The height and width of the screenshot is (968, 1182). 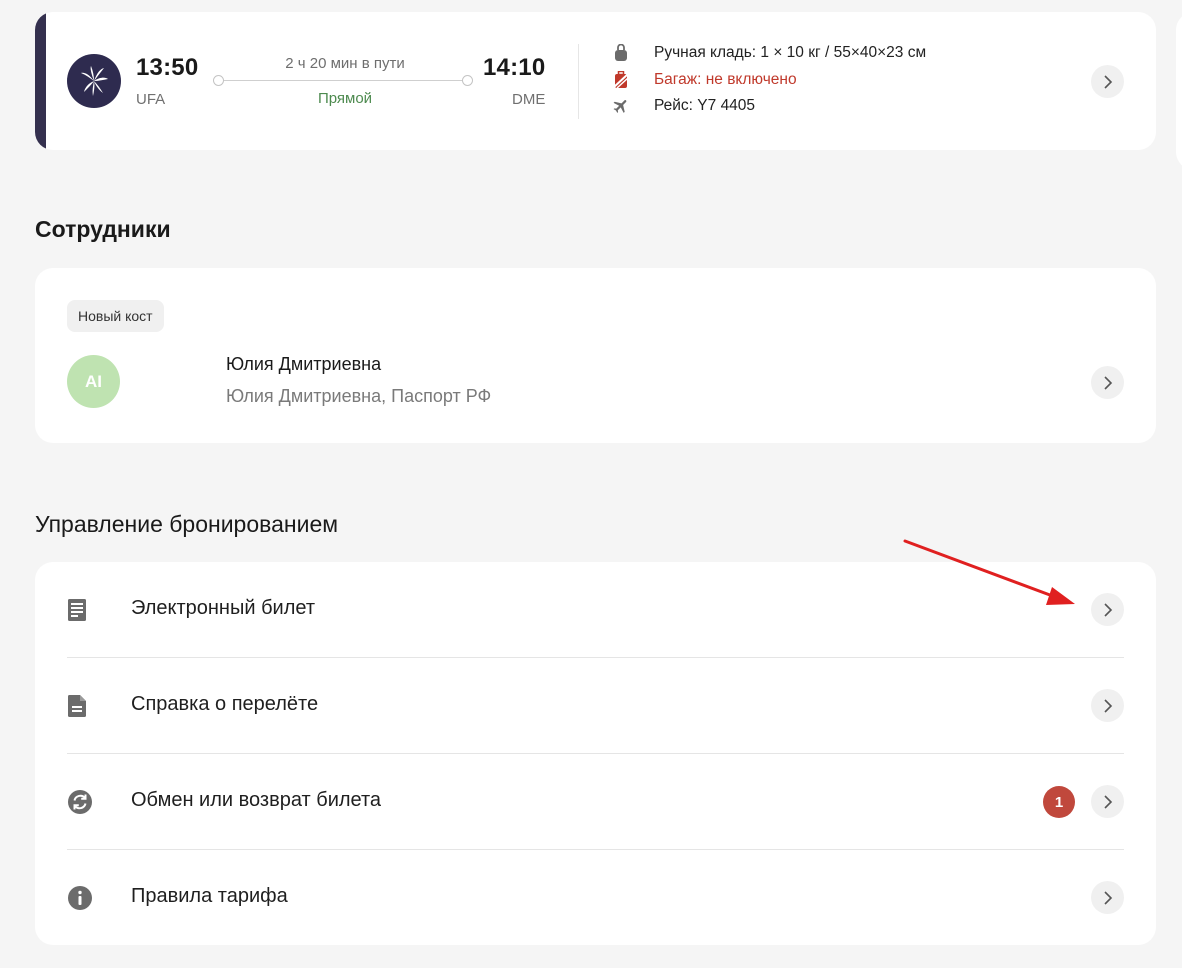 I want to click on baggage-text: Багаж: не включено, so click(x=725, y=79).